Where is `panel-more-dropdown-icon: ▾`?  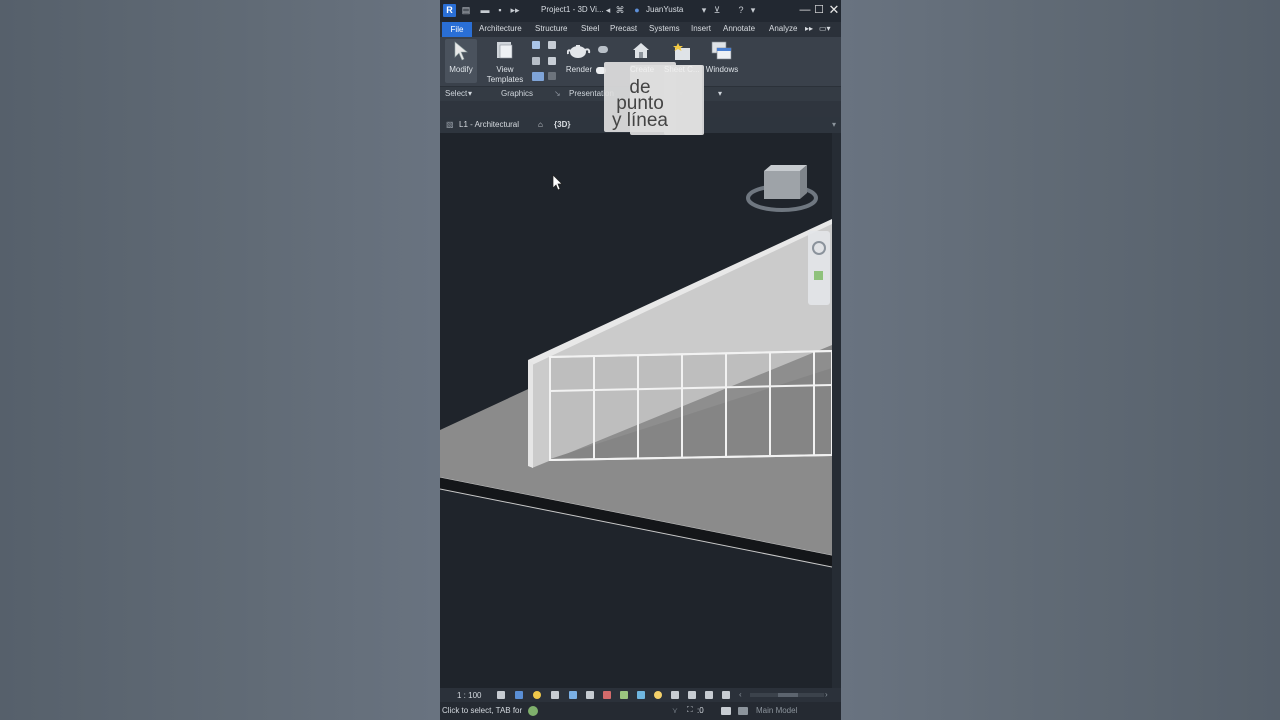 panel-more-dropdown-icon: ▾ is located at coordinates (720, 93).